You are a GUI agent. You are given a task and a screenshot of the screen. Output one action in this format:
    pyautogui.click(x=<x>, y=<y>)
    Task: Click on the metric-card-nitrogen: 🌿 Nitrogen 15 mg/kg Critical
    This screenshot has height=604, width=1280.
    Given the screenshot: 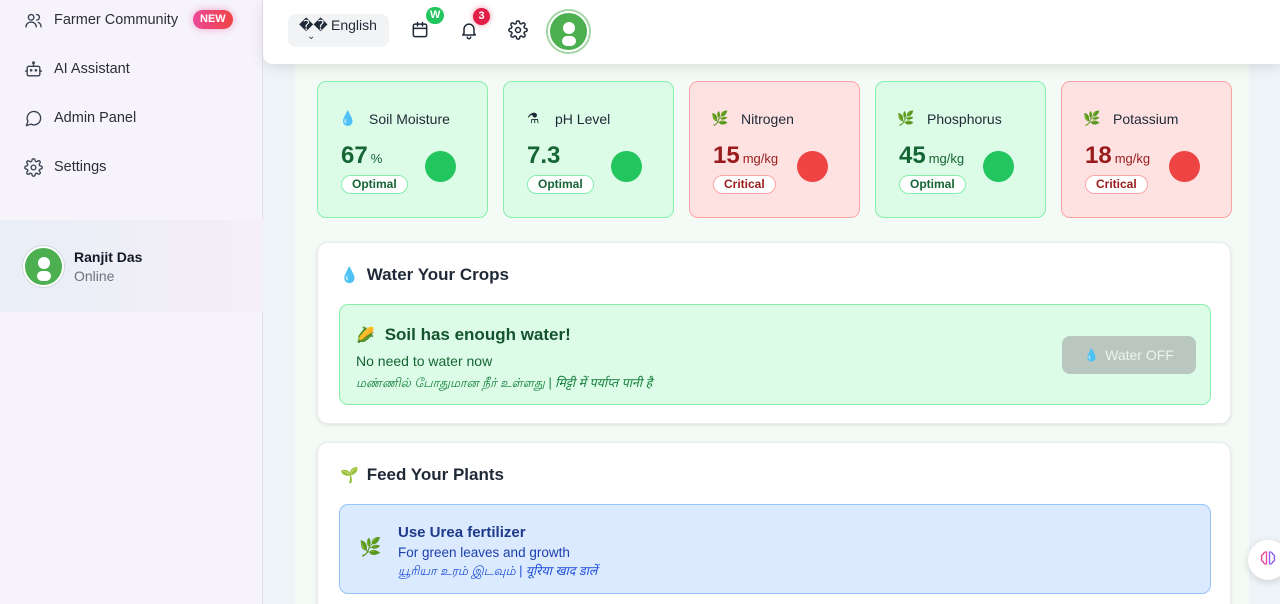 What is the action you would take?
    pyautogui.click(x=774, y=149)
    